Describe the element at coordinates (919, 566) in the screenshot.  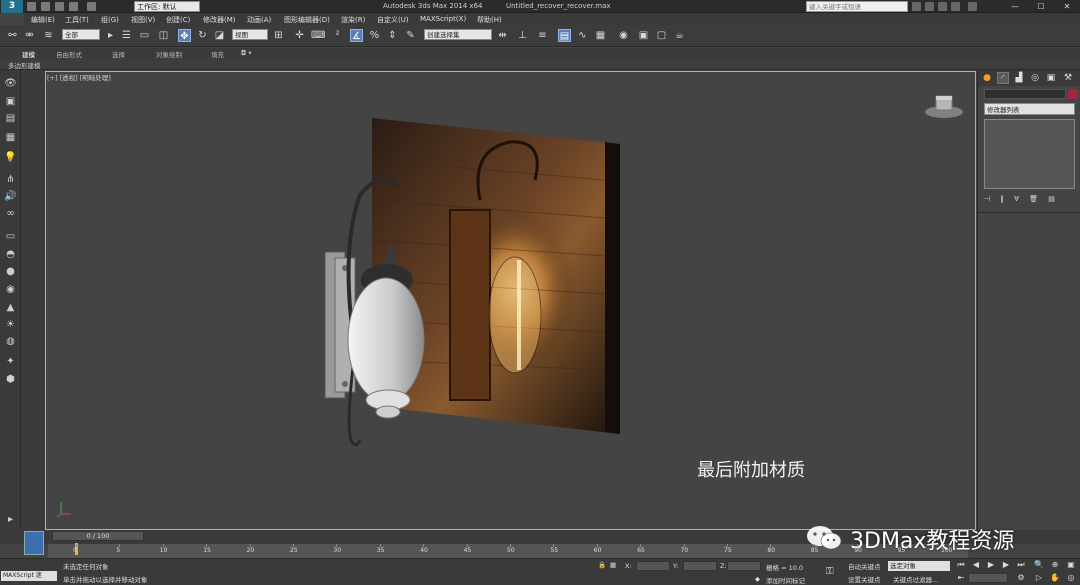
I see `key-mode-select: 选定对象` at that location.